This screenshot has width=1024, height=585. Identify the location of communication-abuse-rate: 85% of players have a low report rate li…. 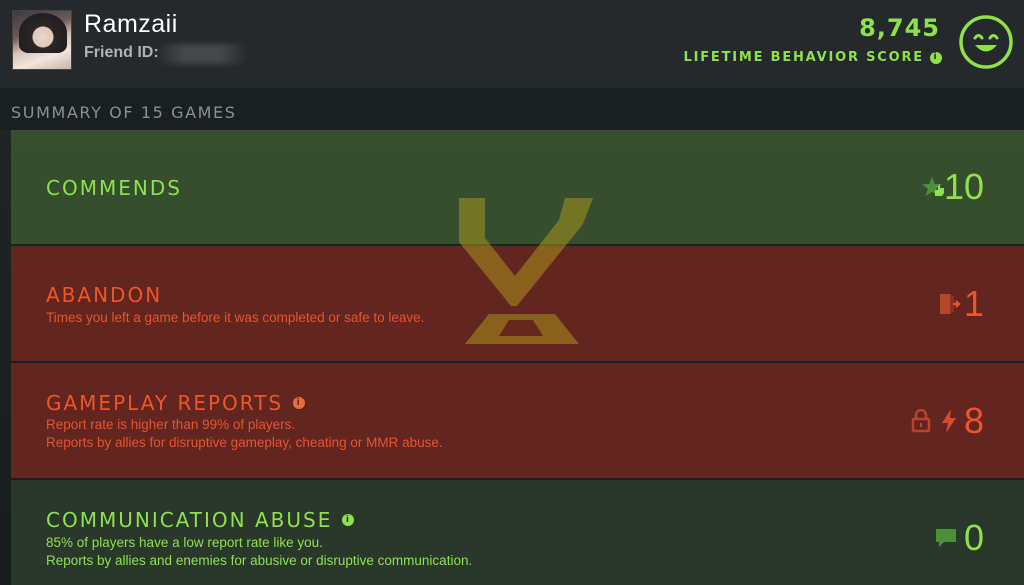
(184, 542).